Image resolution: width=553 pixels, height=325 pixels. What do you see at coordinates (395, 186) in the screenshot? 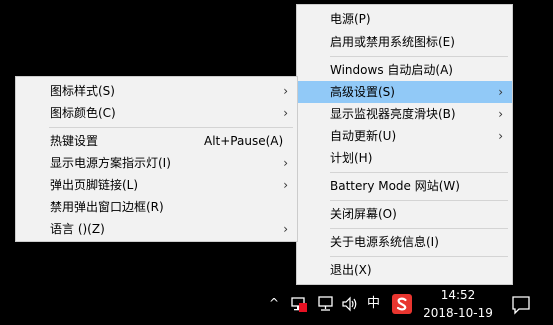
I see `menu-item-label: Battery Mode 网站(W)` at bounding box center [395, 186].